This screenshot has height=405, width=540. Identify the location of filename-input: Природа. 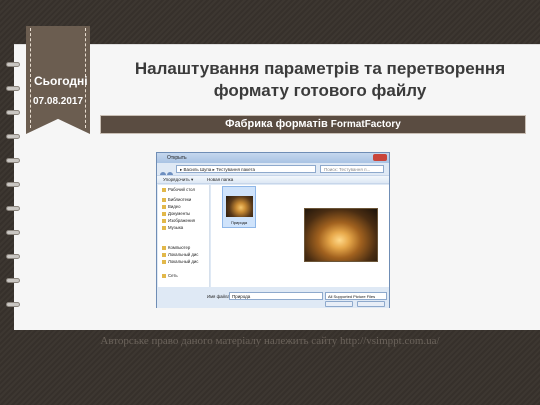
(276, 296).